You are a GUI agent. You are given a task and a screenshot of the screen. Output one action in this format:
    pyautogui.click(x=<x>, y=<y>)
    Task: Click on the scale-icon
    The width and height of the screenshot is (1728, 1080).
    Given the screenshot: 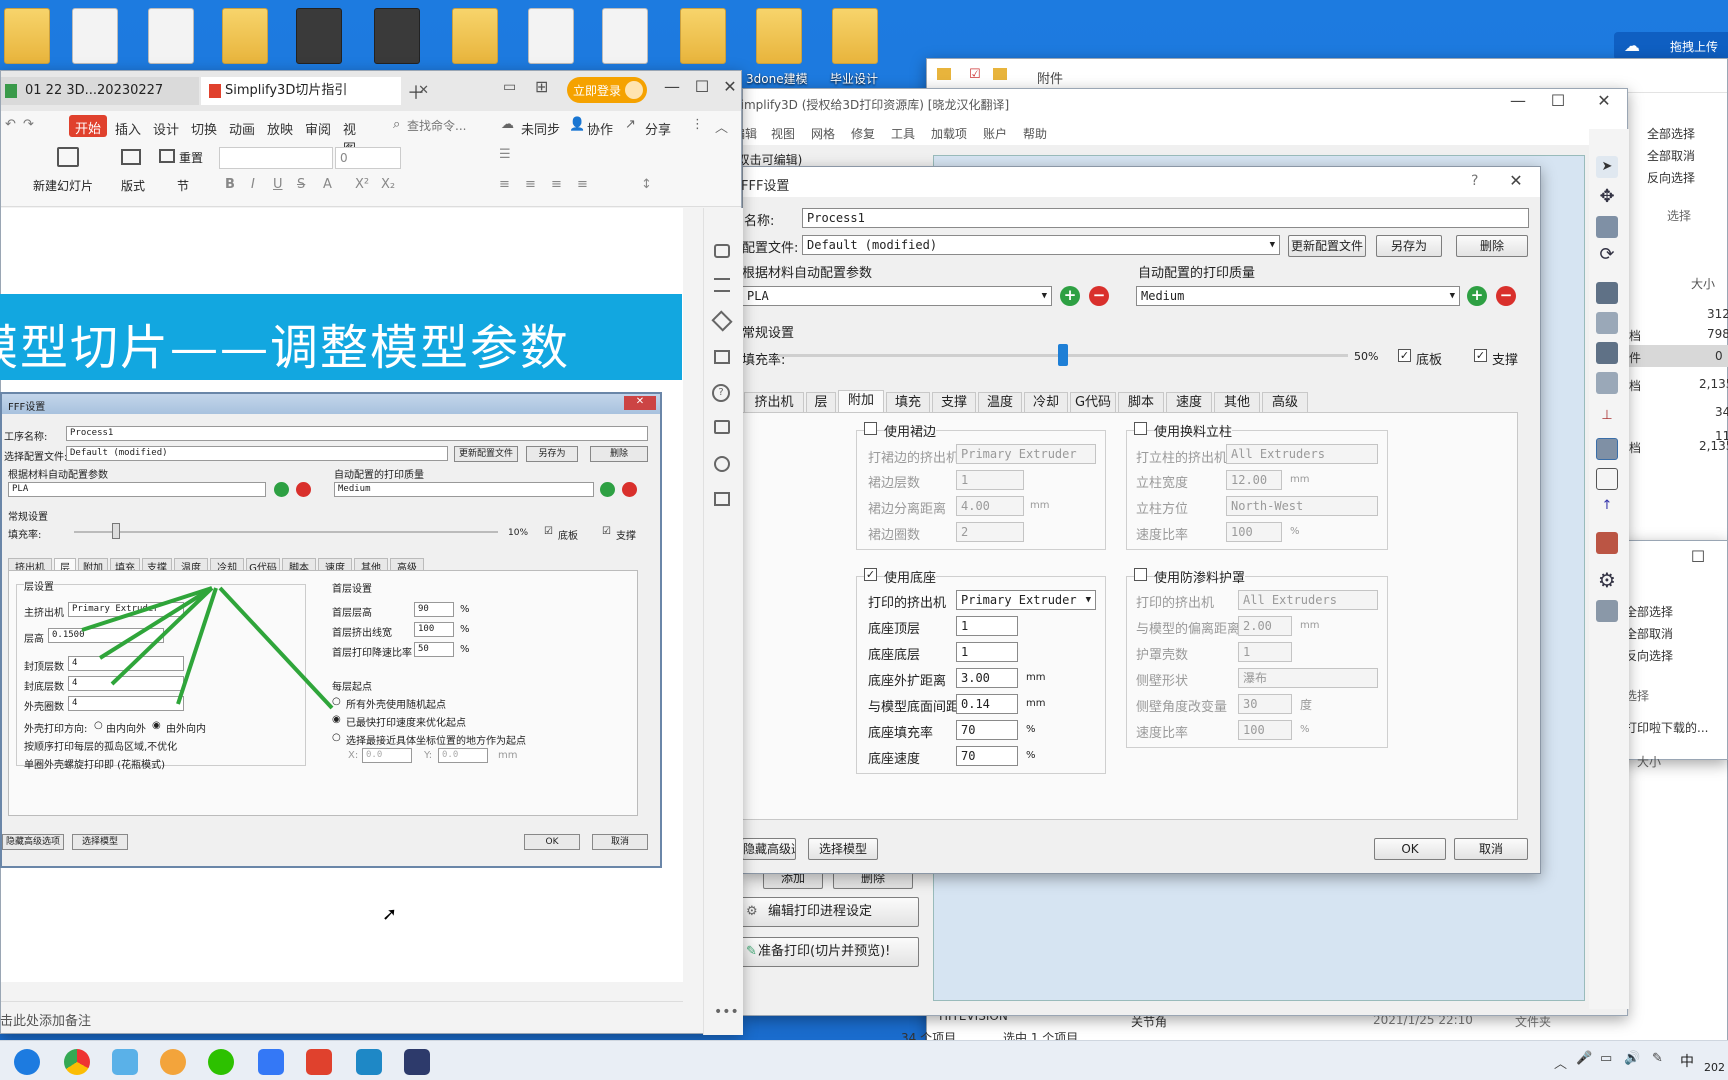 What is the action you would take?
    pyautogui.click(x=1607, y=227)
    